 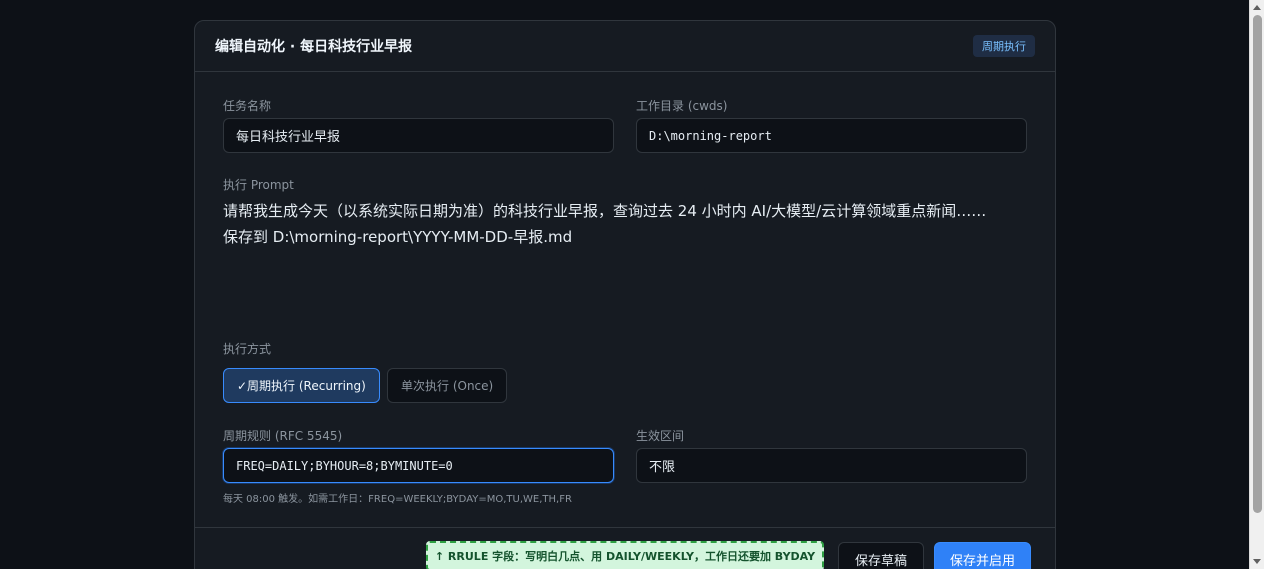 What do you see at coordinates (982, 555) in the screenshot?
I see `save-enable-button: 保存并启用` at bounding box center [982, 555].